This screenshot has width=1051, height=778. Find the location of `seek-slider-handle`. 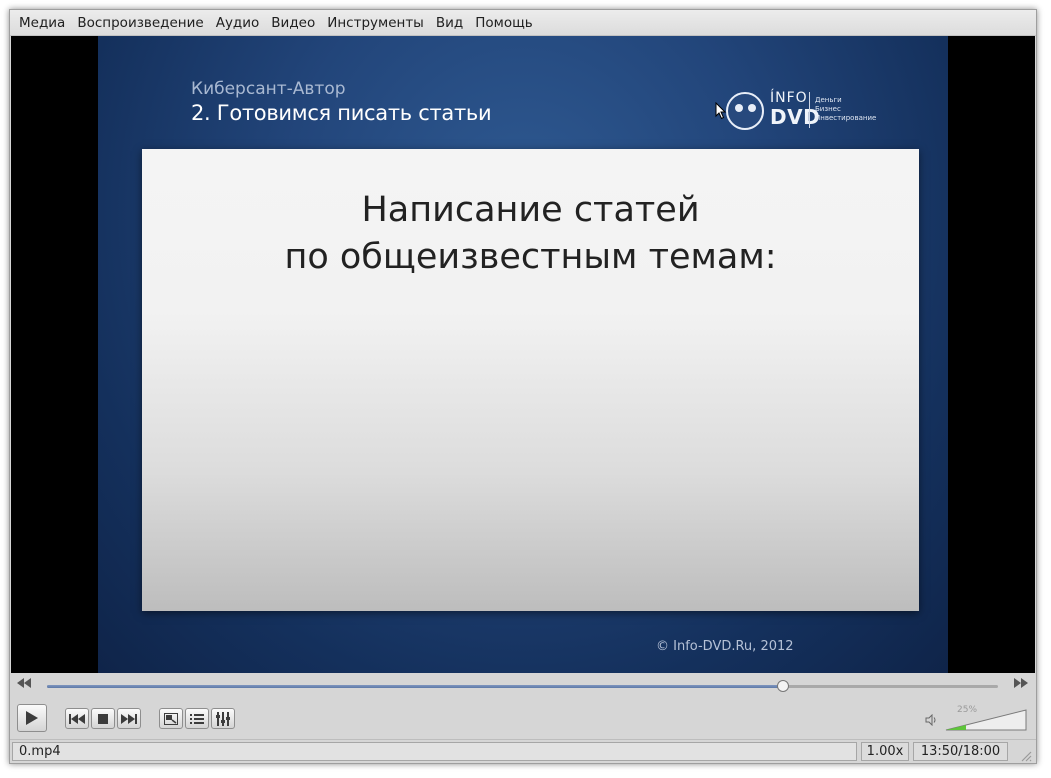

seek-slider-handle is located at coordinates (783, 686).